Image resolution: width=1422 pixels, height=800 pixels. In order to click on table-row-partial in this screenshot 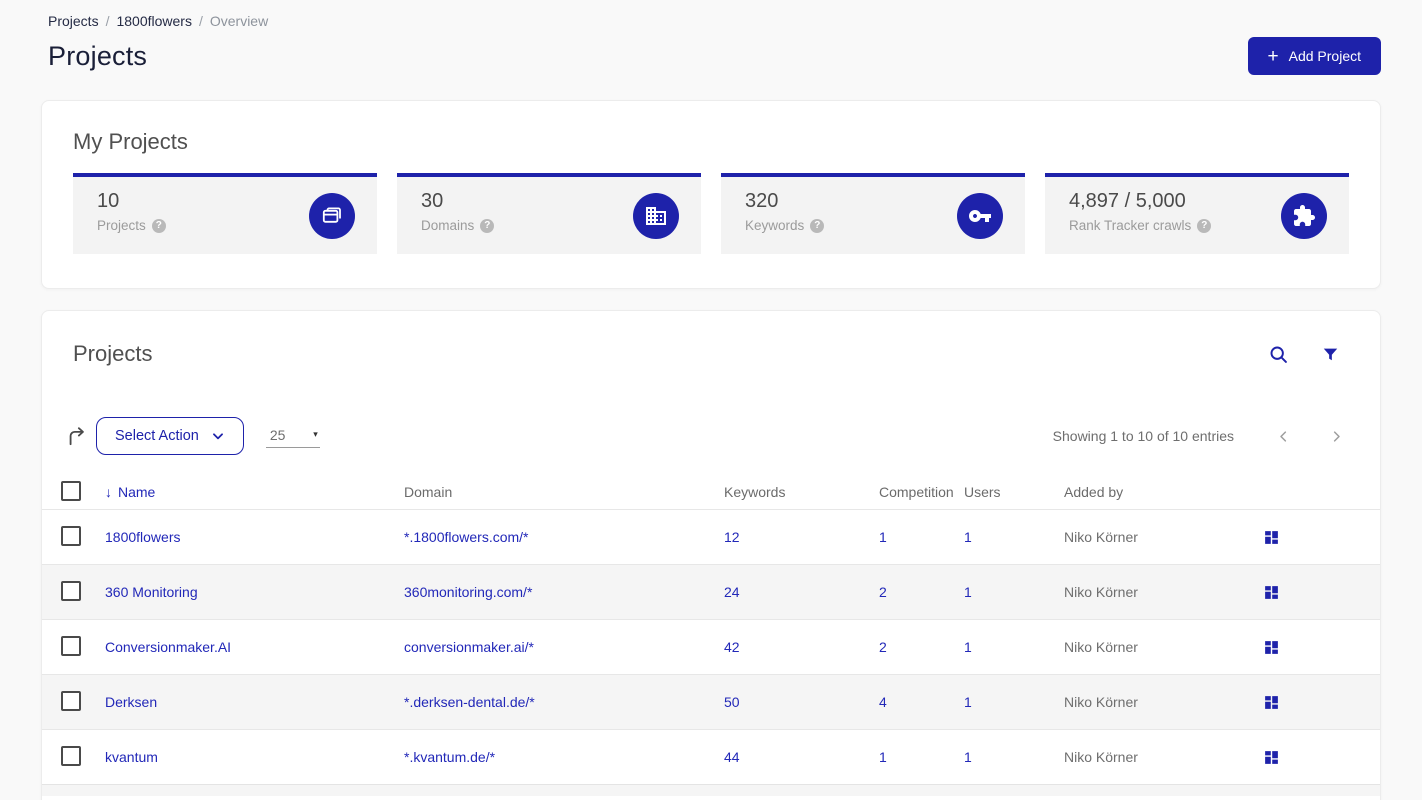, I will do `click(711, 790)`.